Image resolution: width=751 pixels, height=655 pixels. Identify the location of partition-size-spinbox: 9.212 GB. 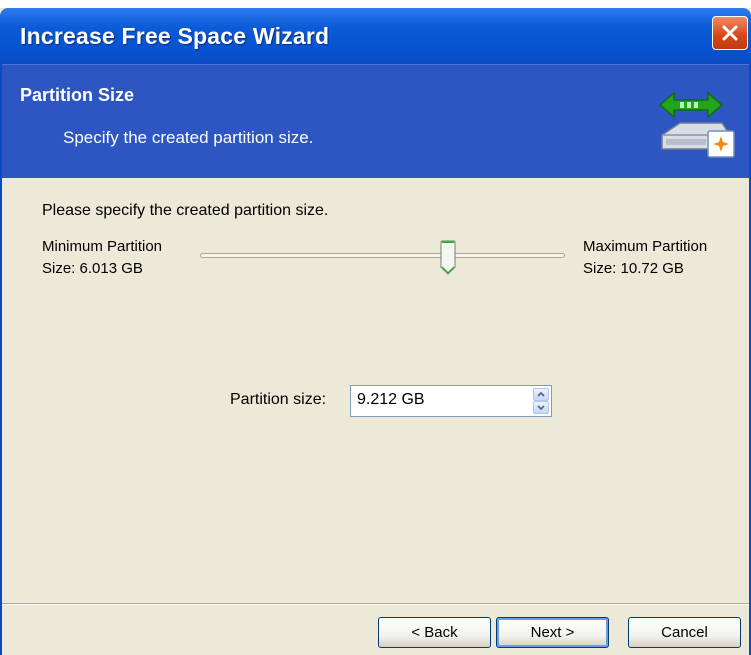
(451, 401).